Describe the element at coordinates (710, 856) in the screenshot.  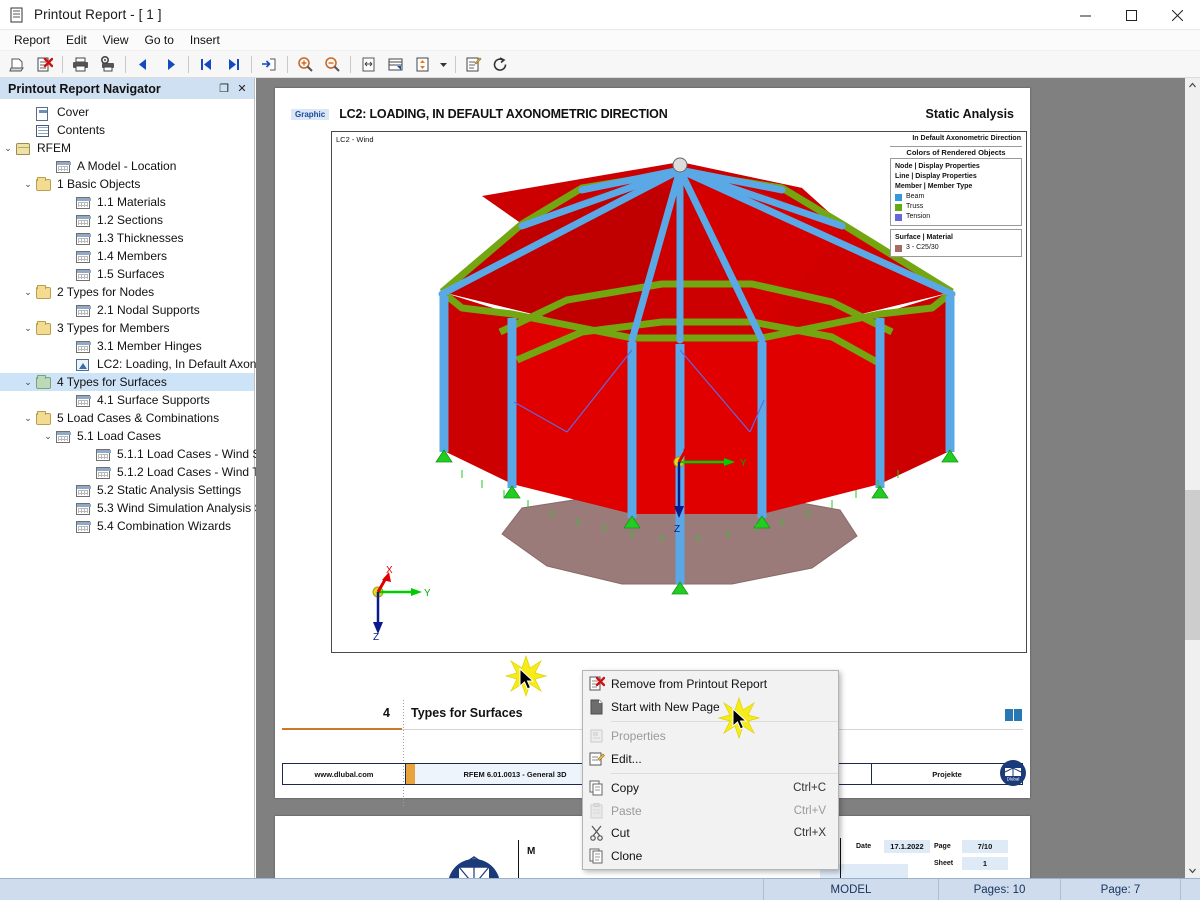
I see `context-menu-item: Clone` at that location.